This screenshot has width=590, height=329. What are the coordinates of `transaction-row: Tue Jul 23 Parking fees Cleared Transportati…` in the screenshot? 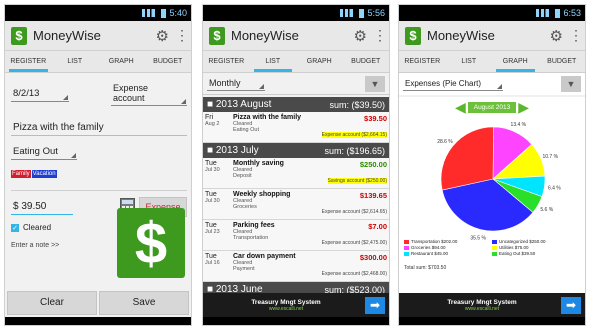 It's located at (296, 235).